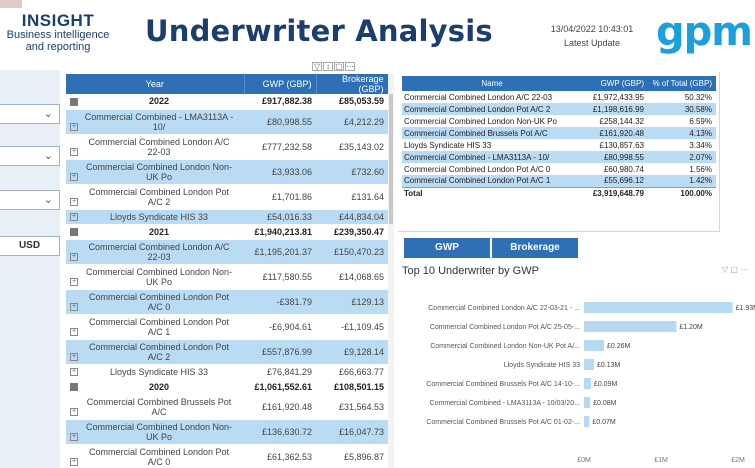 The image size is (755, 468). What do you see at coordinates (352, 84) in the screenshot?
I see `column-header-brokerage: Brokerage (GBP)` at bounding box center [352, 84].